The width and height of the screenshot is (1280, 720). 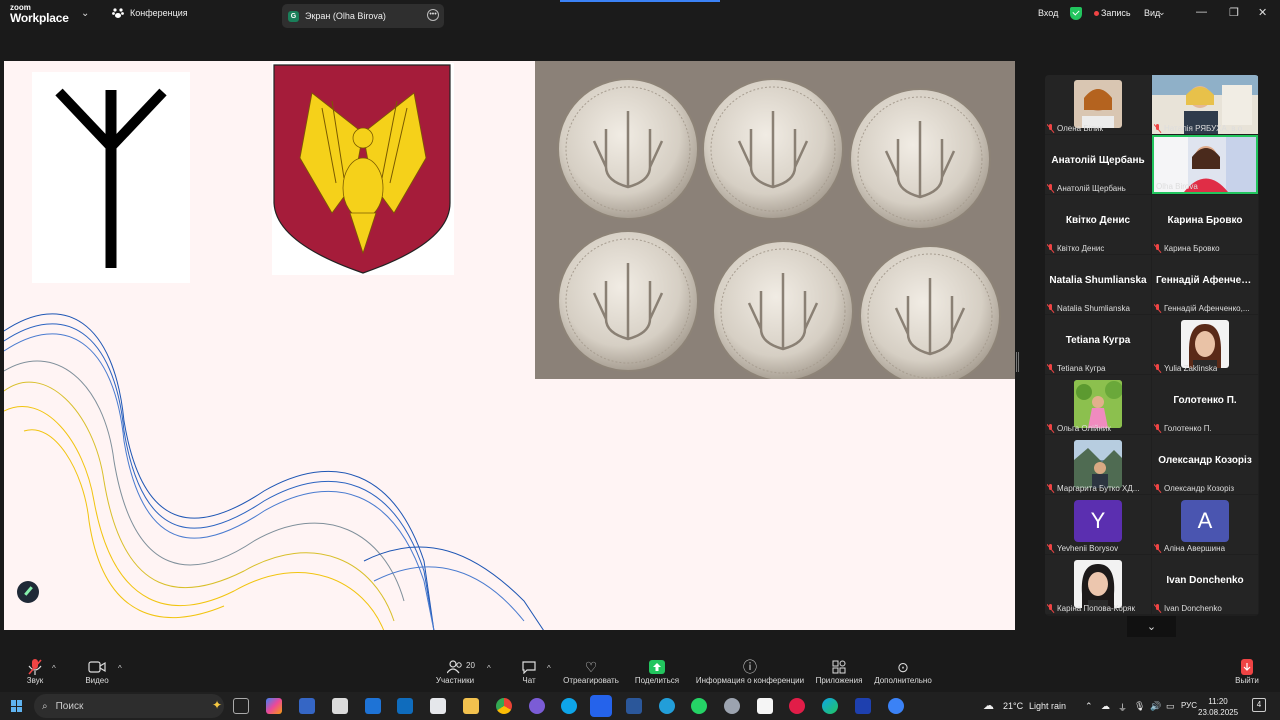 I want to click on gallery-scroll-down-button: ⌄, so click(x=1151, y=626).